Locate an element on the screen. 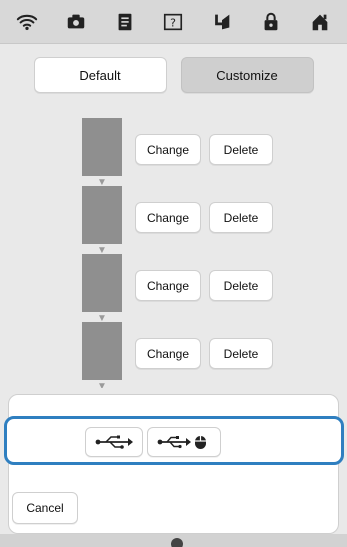 The image size is (347, 547). mode-button-row: Default Customize is located at coordinates (173, 75).